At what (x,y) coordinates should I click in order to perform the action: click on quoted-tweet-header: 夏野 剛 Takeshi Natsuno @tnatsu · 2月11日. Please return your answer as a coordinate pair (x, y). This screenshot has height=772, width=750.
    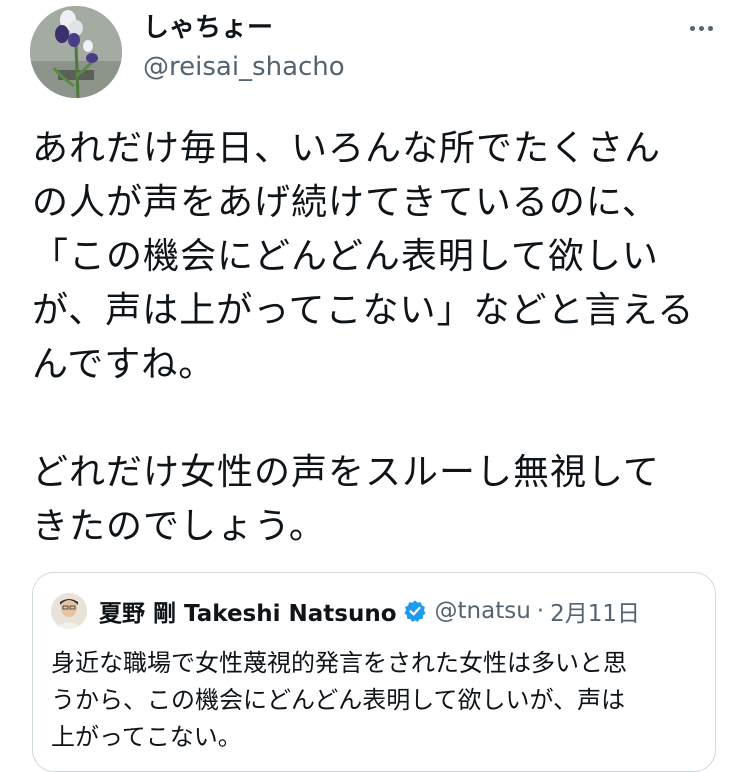
    Looking at the image, I should click on (369, 611).